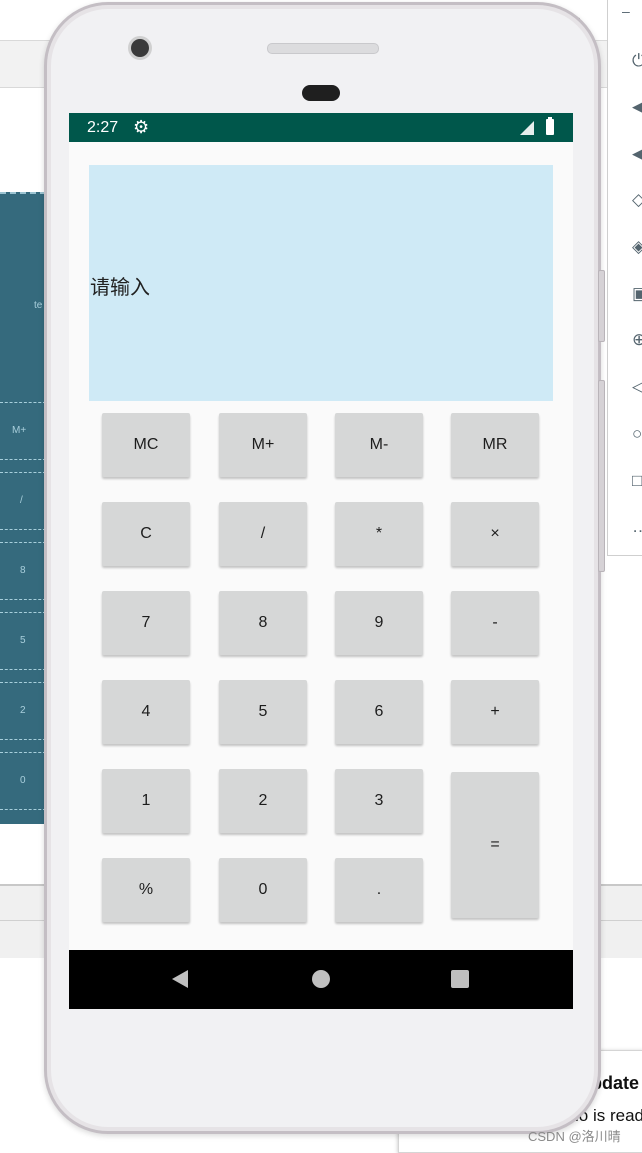  I want to click on home-circle-icon, so click(321, 979).